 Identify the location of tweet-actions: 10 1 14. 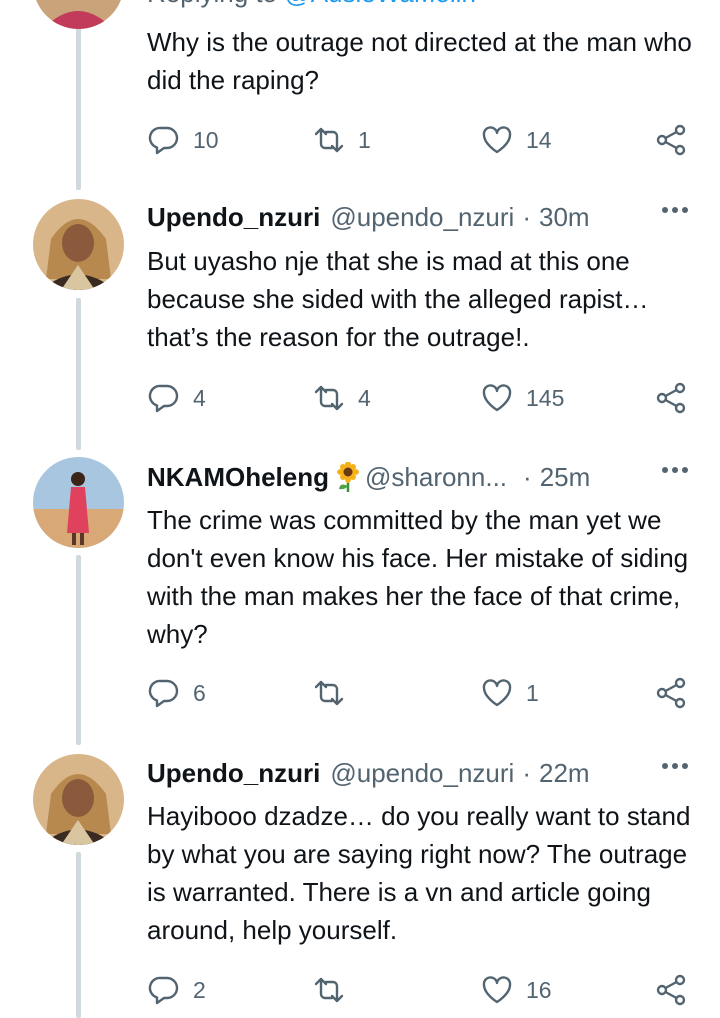
(360, 140).